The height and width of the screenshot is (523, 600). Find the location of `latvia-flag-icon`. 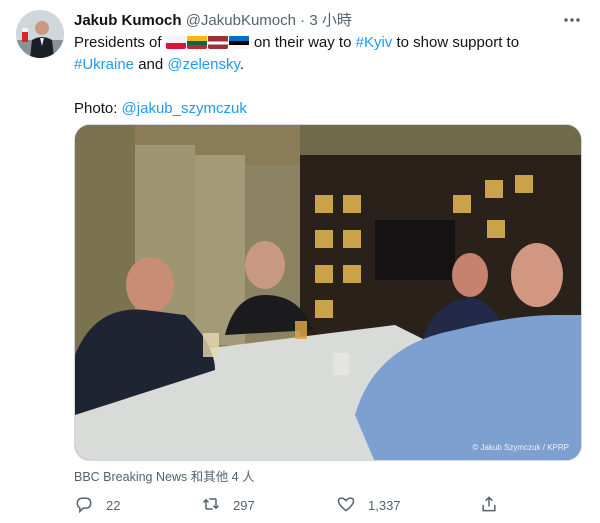

latvia-flag-icon is located at coordinates (217, 42).